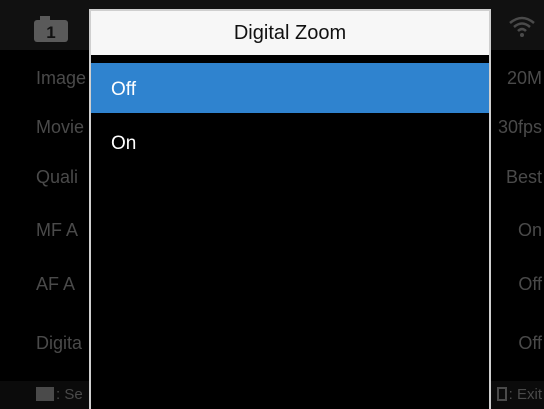 This screenshot has height=409, width=544. Describe the element at coordinates (525, 394) in the screenshot. I see `exit-hint-text: : Exit` at that location.